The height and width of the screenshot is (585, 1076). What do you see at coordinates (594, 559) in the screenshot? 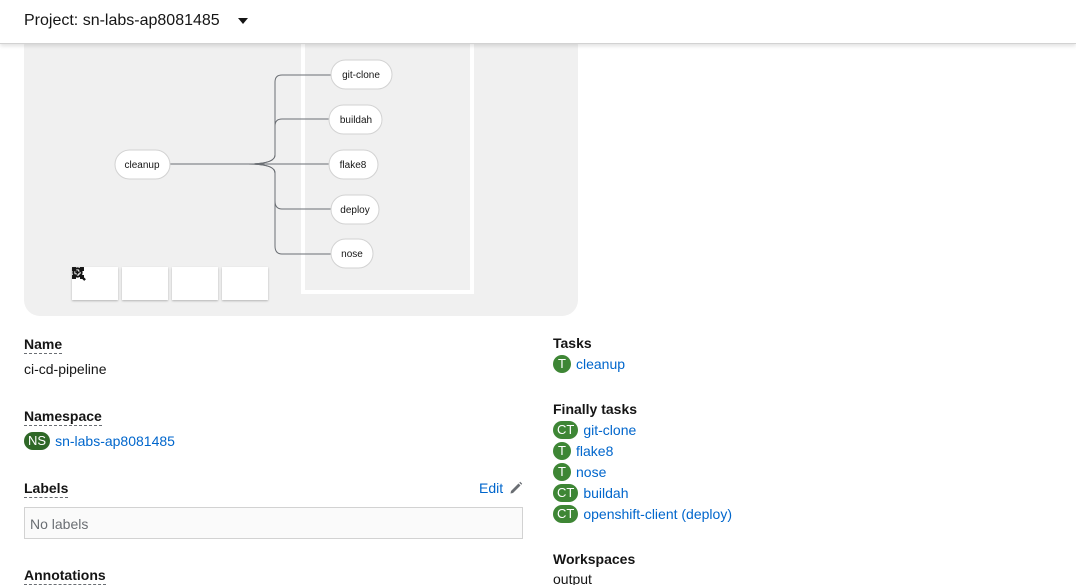
I see `workspaces-heading: Workspaces` at bounding box center [594, 559].